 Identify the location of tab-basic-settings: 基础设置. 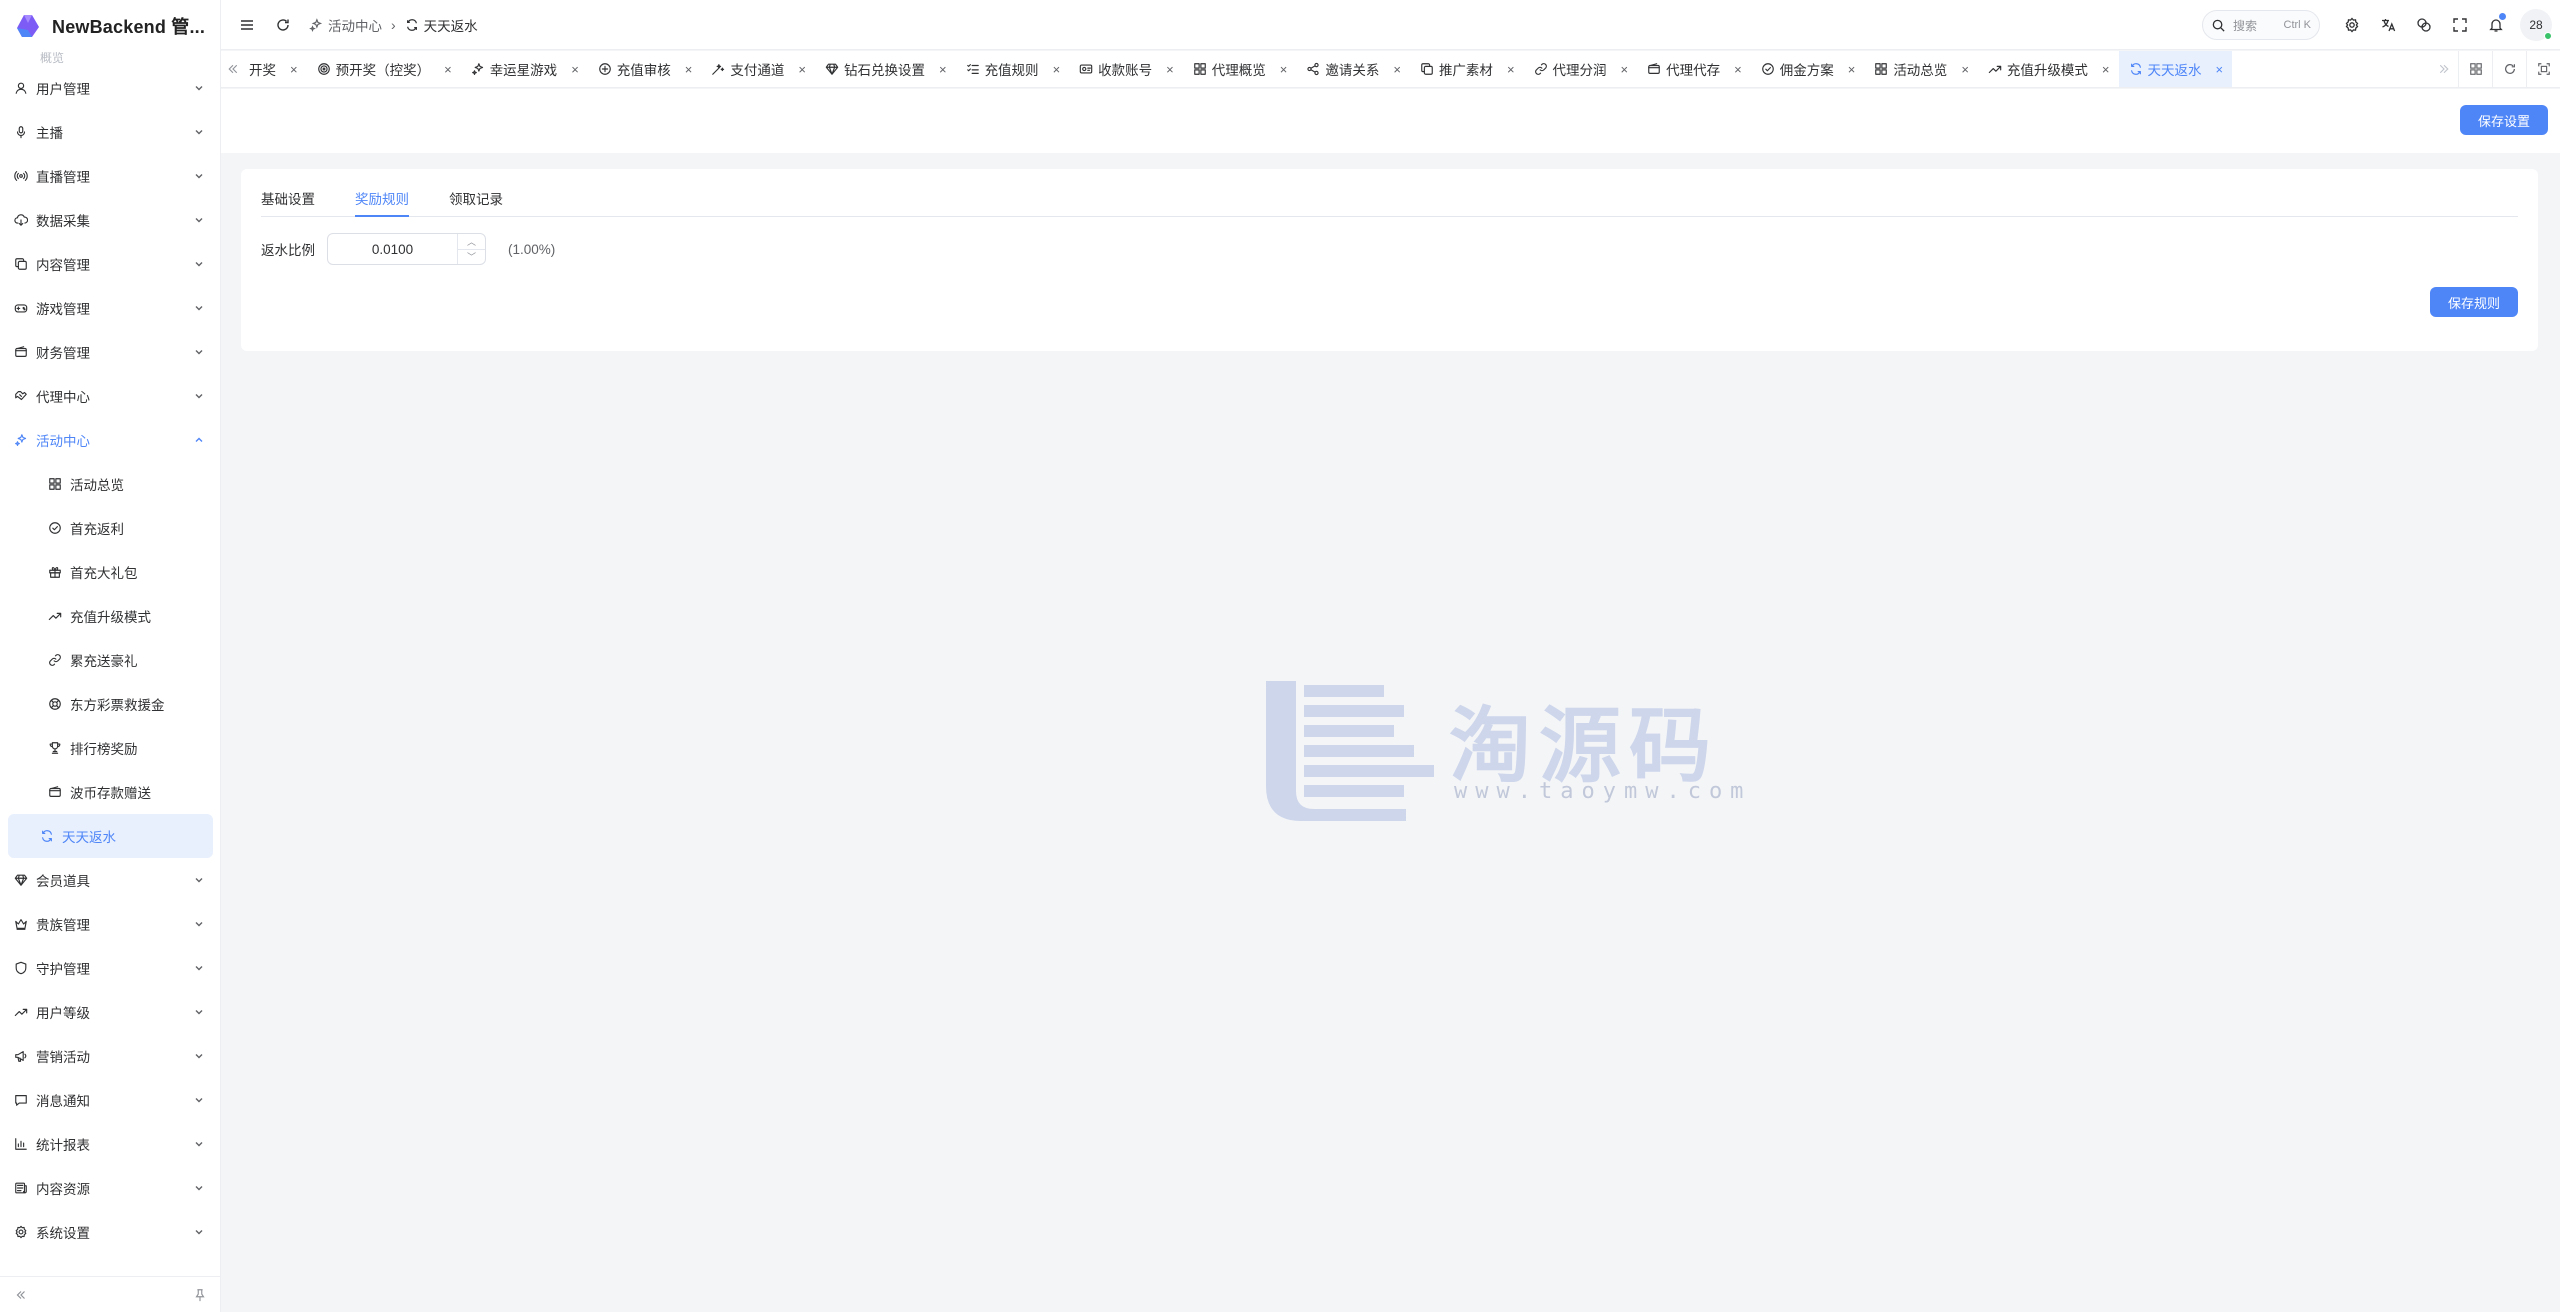
(288, 202).